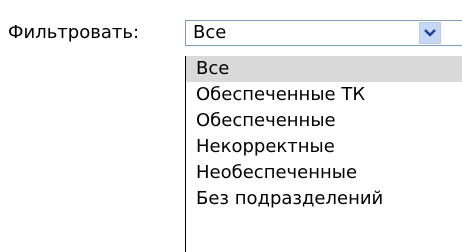 The height and width of the screenshot is (252, 462). I want to click on filter-label: Фильтровать:, so click(74, 32).